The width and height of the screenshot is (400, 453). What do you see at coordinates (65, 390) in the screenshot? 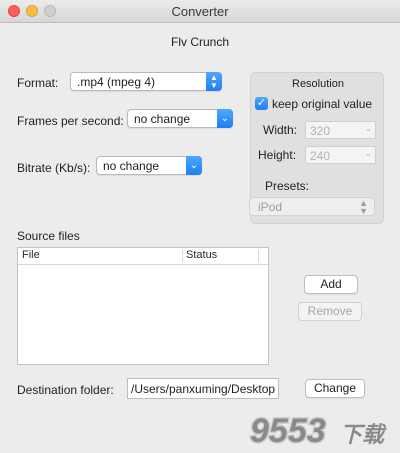
I see `destination-label: Destination folder:` at bounding box center [65, 390].